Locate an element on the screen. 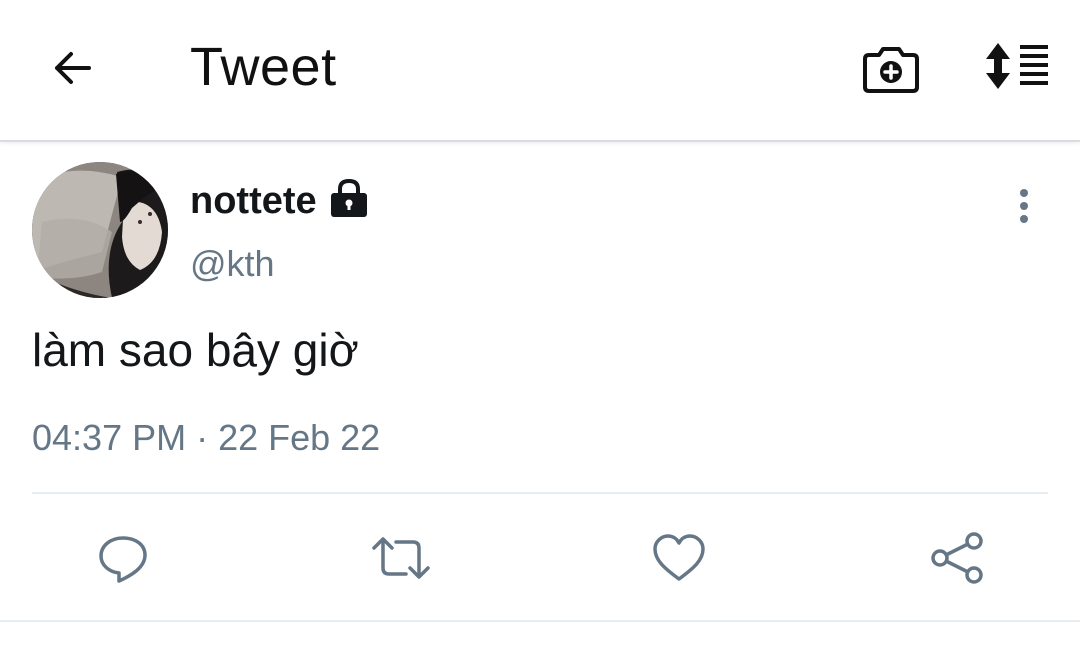 The image size is (1080, 650). back-button is located at coordinates (72, 68).